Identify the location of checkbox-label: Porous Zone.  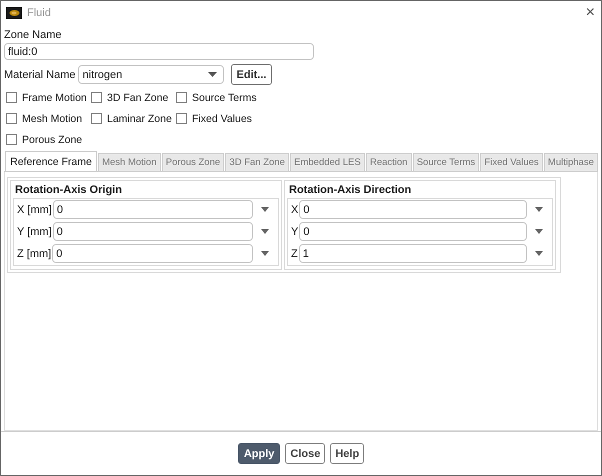
(52, 140).